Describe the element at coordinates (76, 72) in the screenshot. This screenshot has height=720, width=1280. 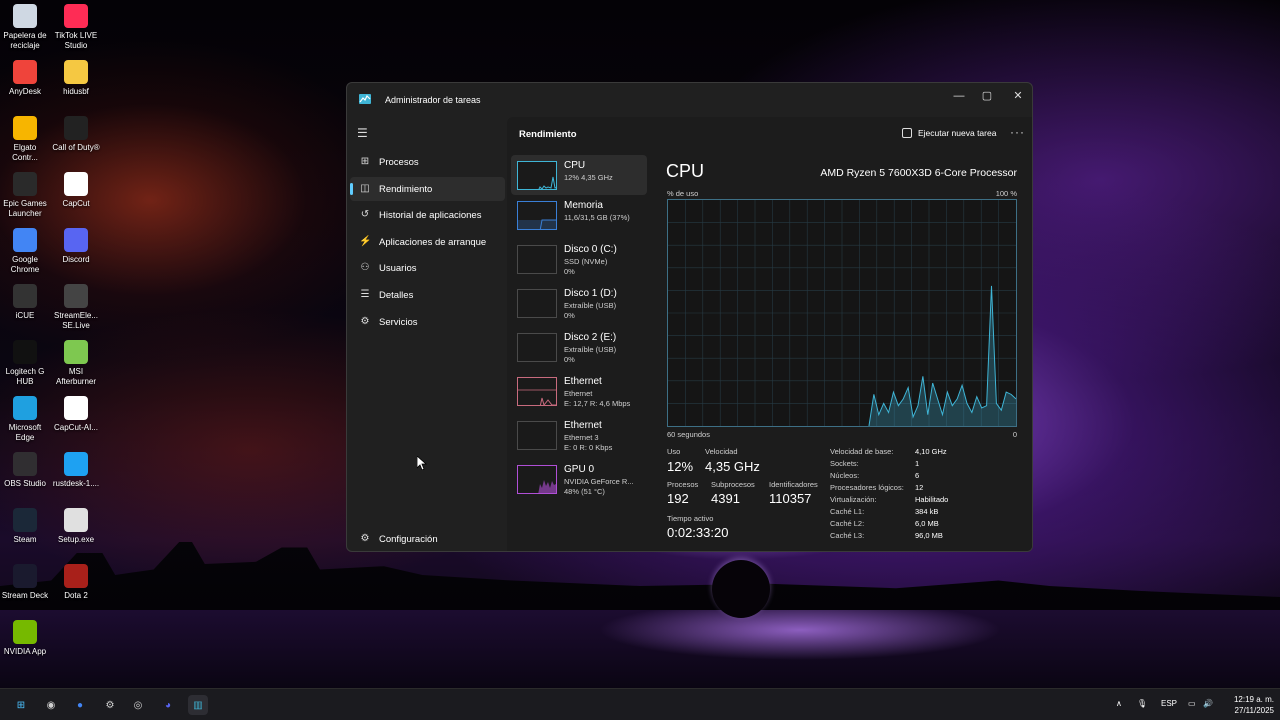
I see `folder-icon` at that location.